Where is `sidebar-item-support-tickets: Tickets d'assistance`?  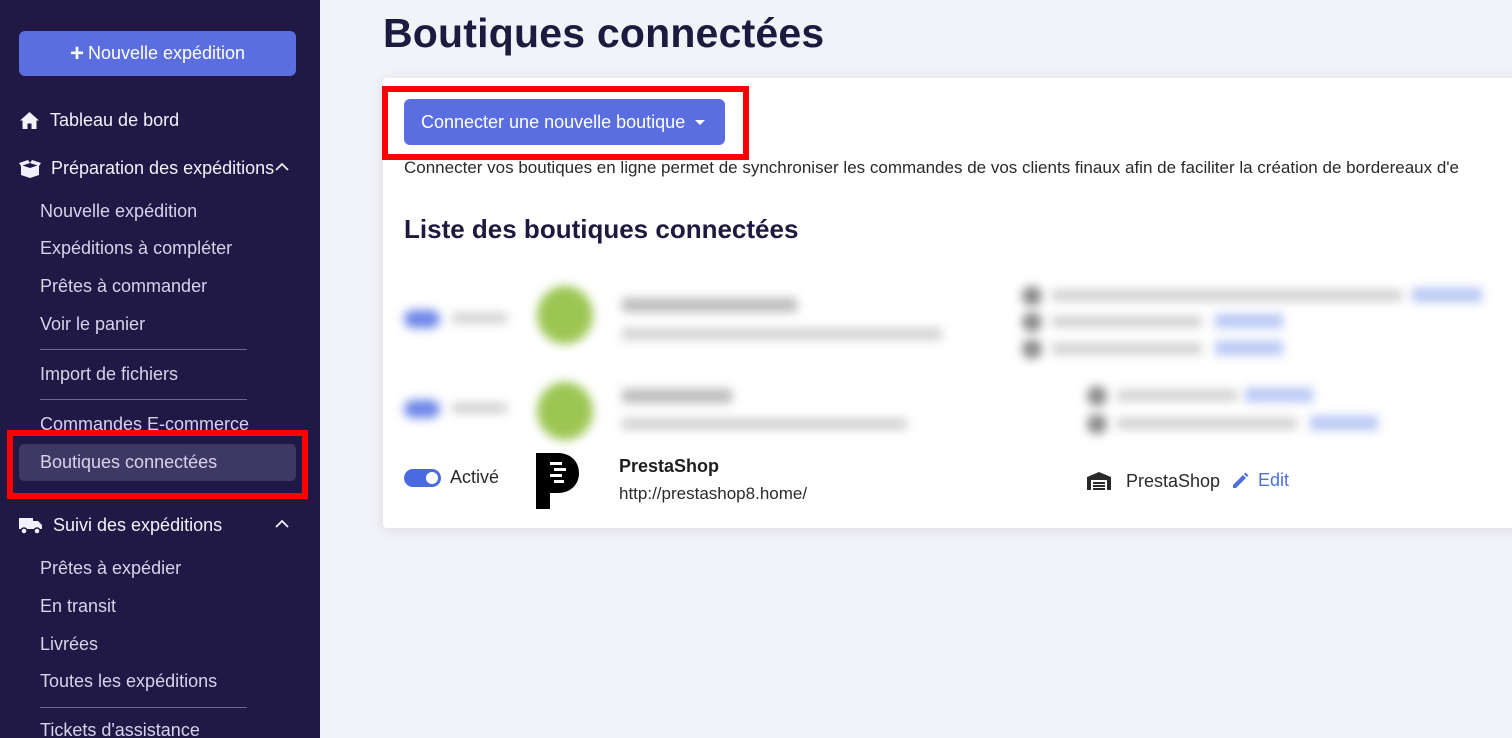 sidebar-item-support-tickets: Tickets d'assistance is located at coordinates (120, 729).